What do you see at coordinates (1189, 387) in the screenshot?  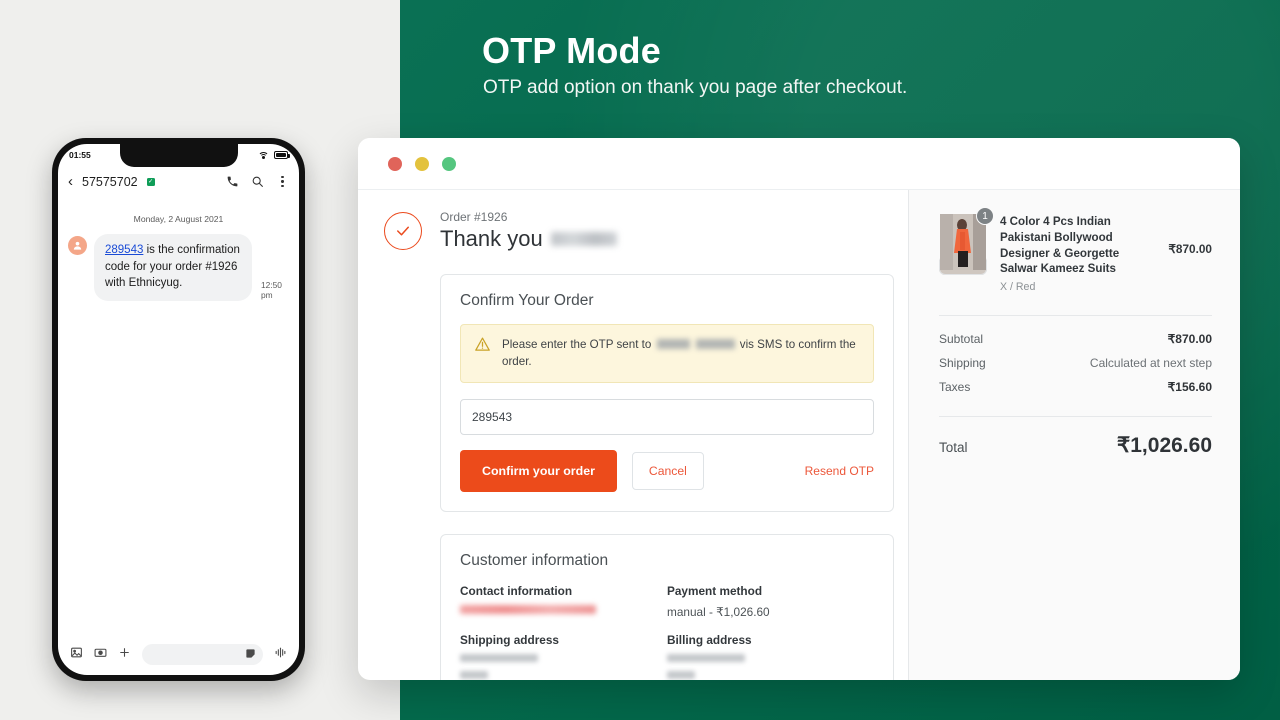 I see `taxes-value: ₹156.60` at bounding box center [1189, 387].